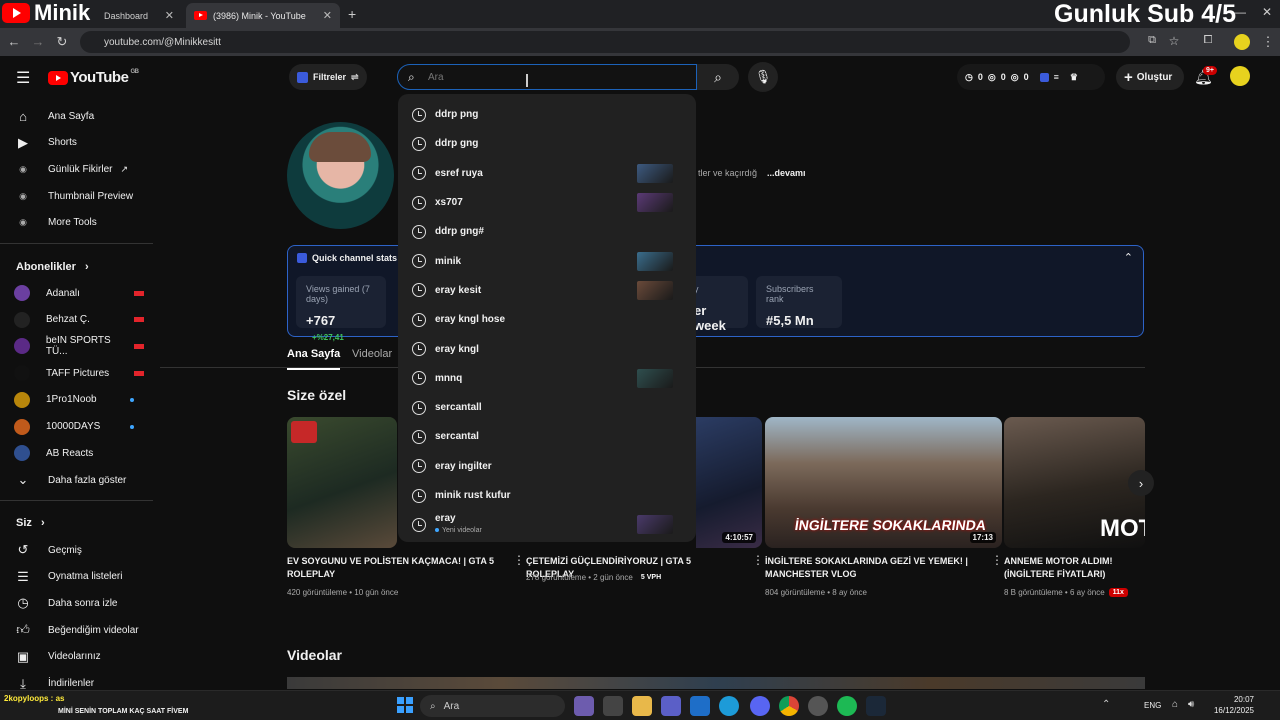 This screenshot has width=1280, height=720. I want to click on extensions-icon: ⧠, so click(1208, 40).